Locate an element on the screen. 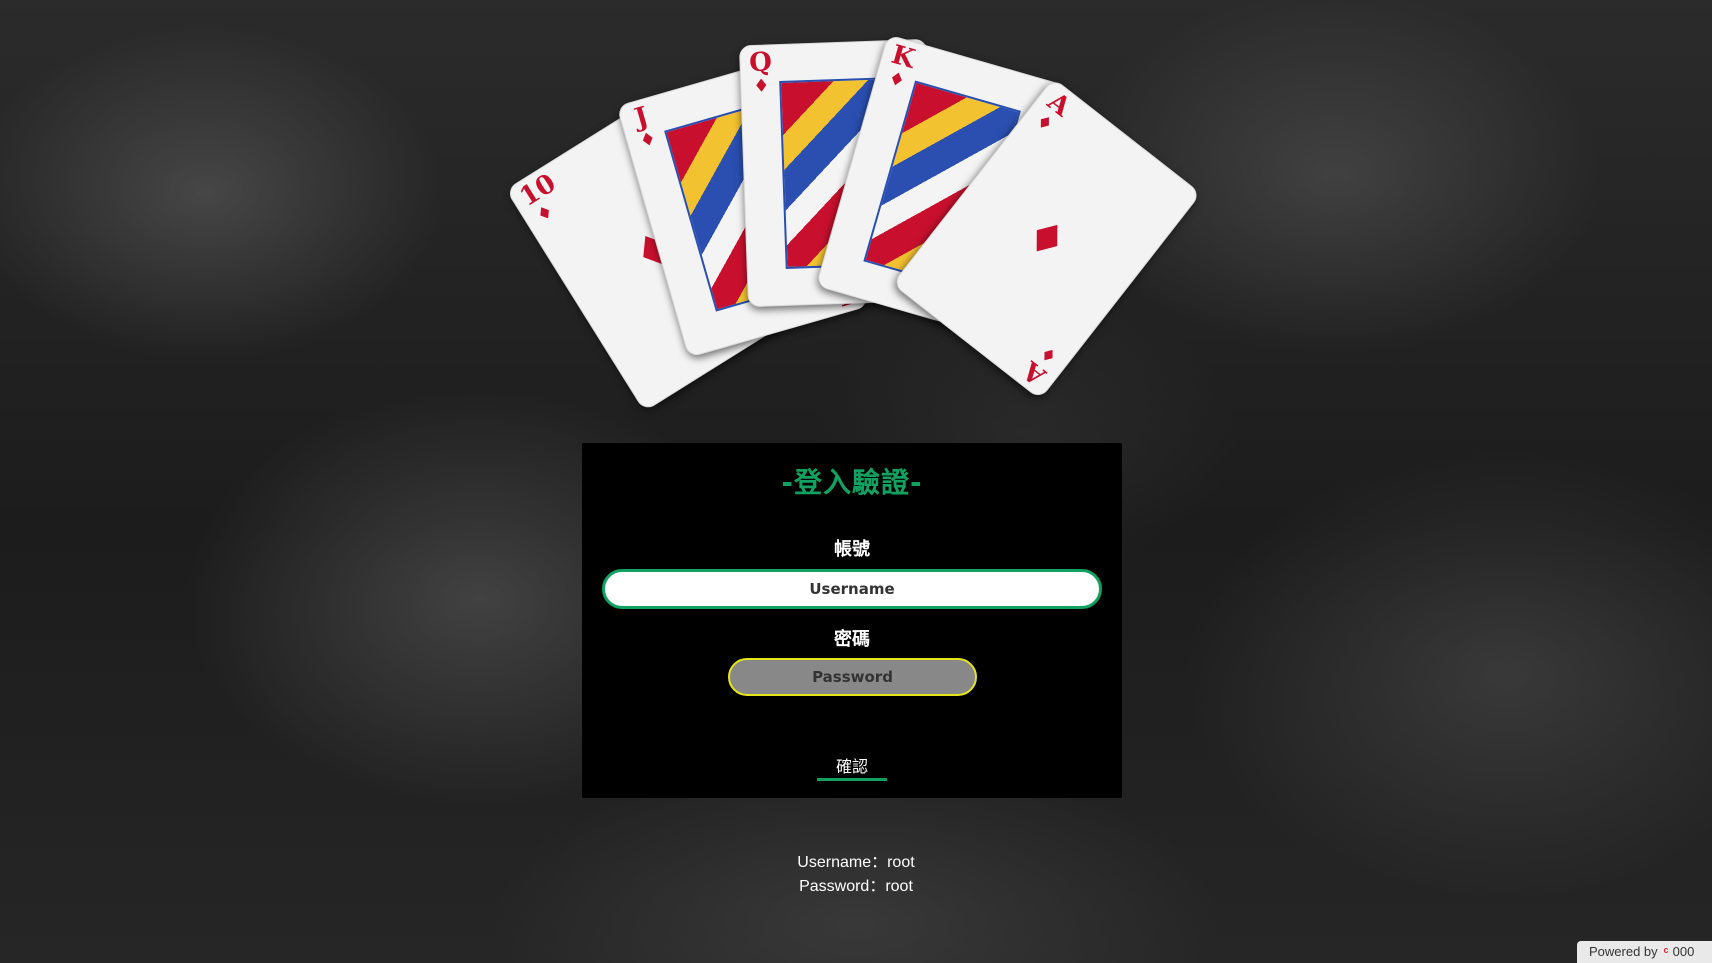 The height and width of the screenshot is (963, 1712). powered-by-text: Powered by is located at coordinates (1623, 951).